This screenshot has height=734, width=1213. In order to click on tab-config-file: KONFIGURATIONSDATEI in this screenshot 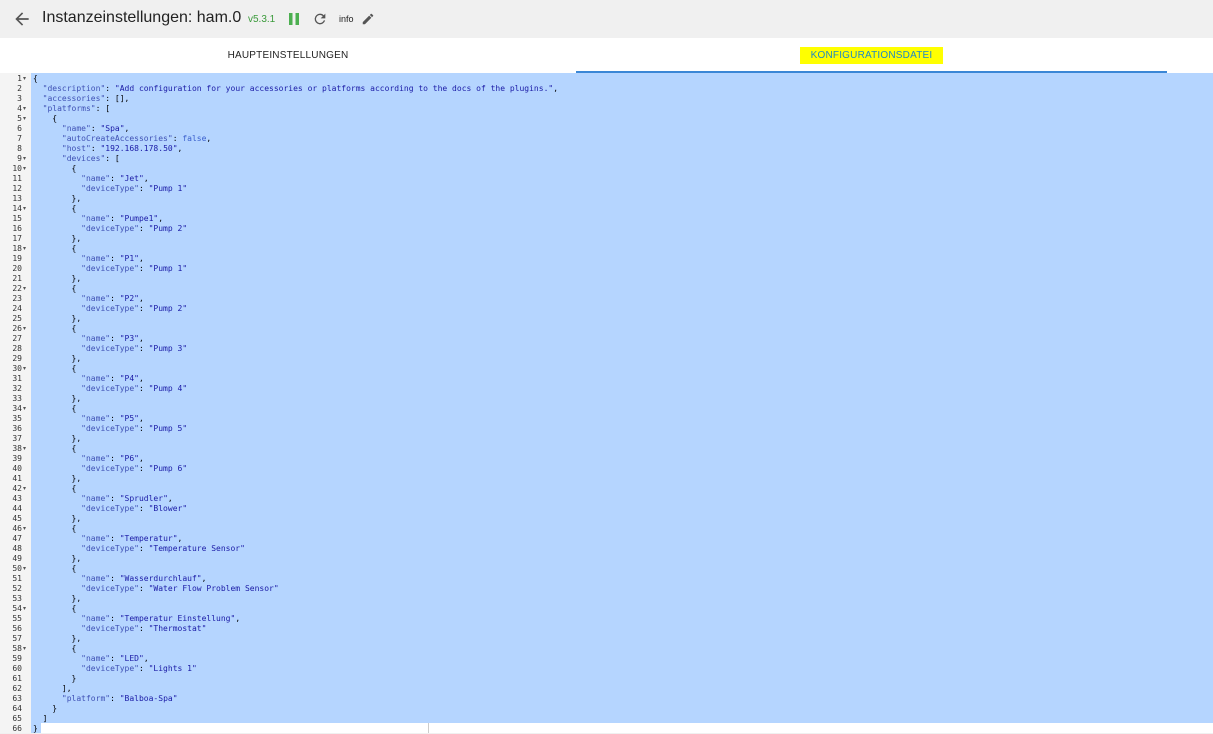, I will do `click(871, 55)`.